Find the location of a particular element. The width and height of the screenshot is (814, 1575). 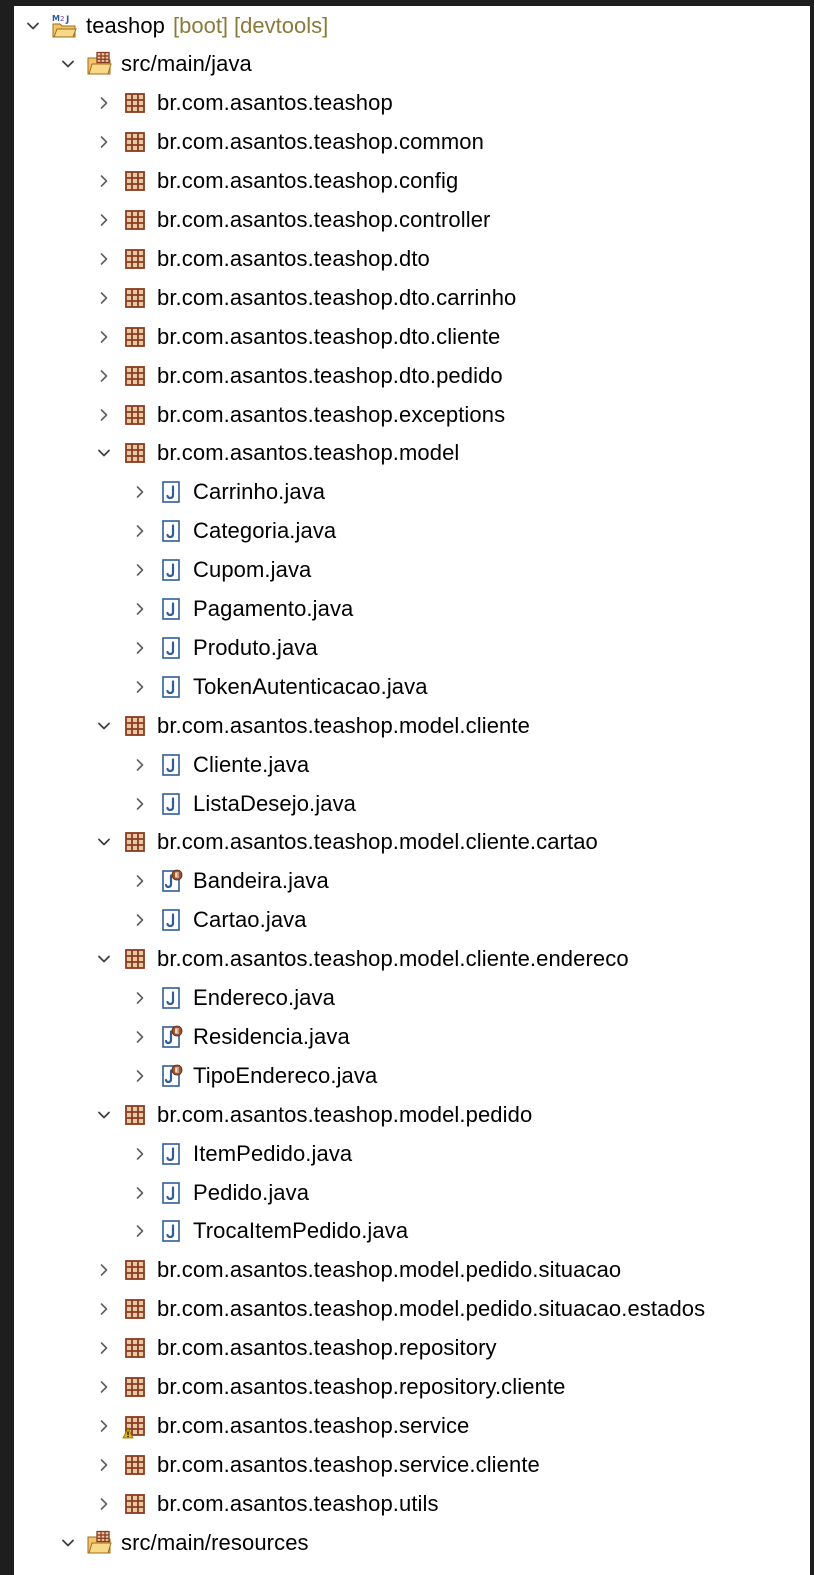

tree-item: Carrinho.java is located at coordinates (414, 492).